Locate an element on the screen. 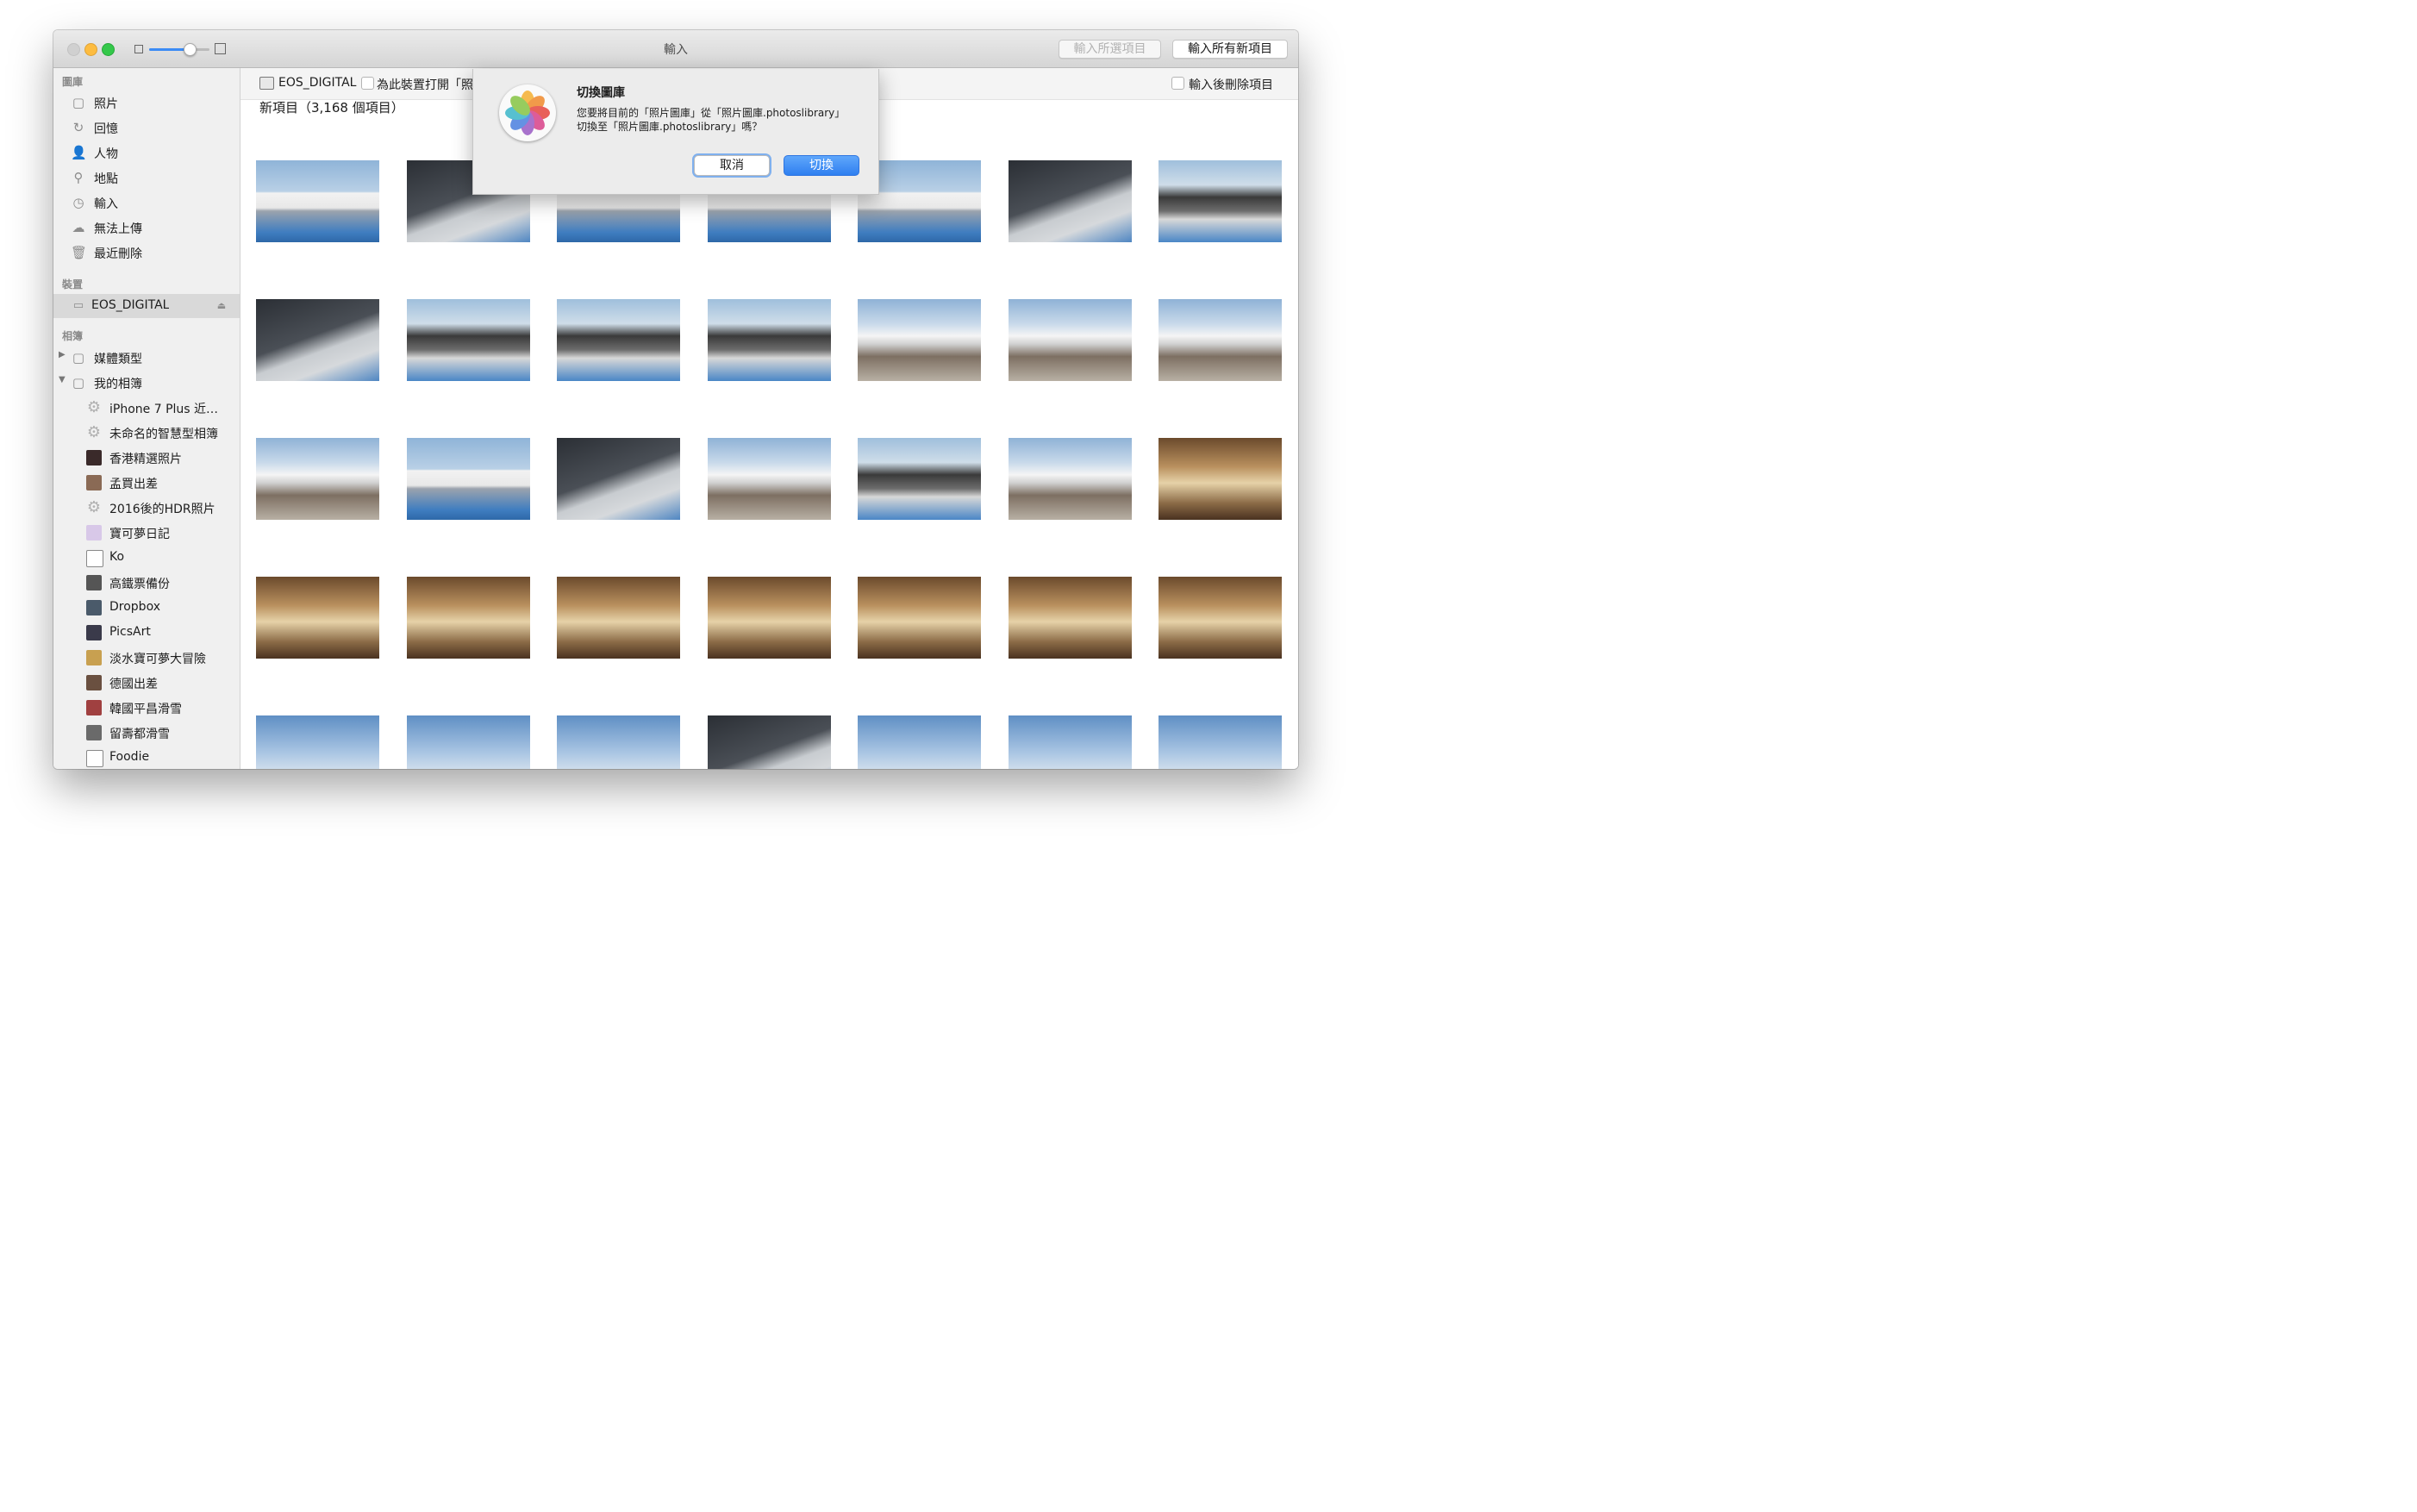 This screenshot has height=1512, width=2417. people-icon: 👤 is located at coordinates (79, 152).